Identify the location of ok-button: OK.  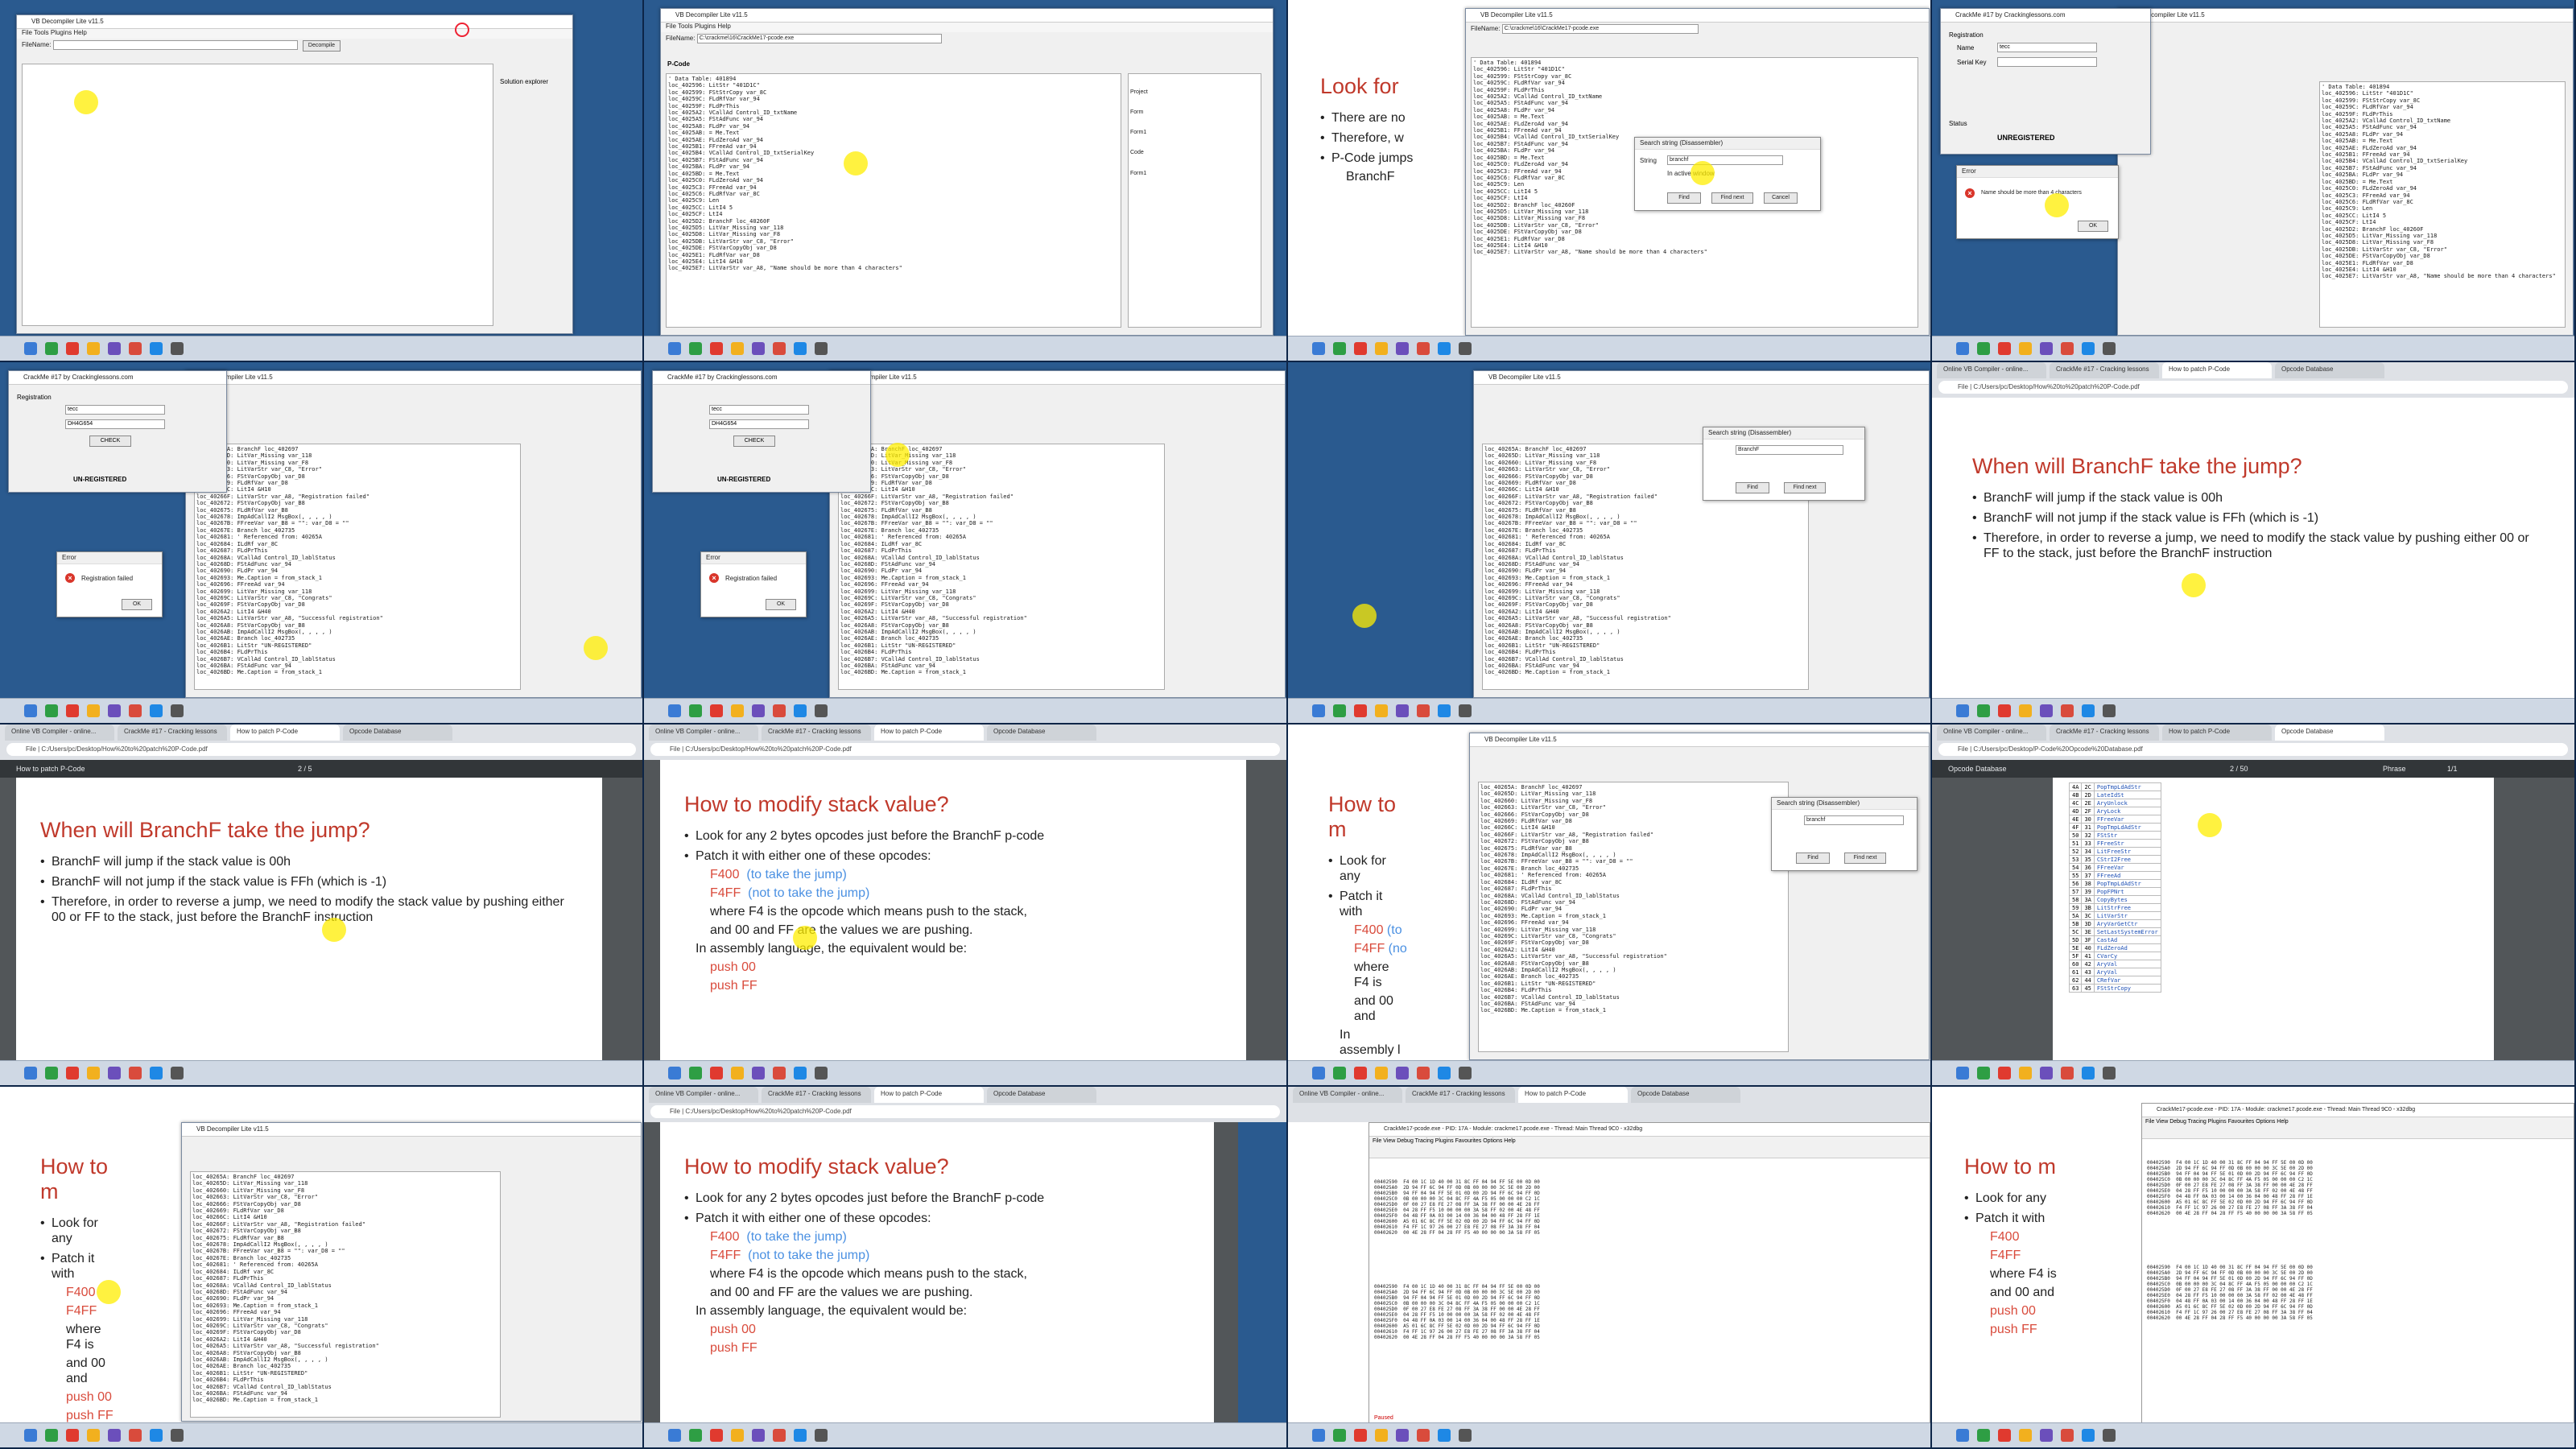
(137, 604).